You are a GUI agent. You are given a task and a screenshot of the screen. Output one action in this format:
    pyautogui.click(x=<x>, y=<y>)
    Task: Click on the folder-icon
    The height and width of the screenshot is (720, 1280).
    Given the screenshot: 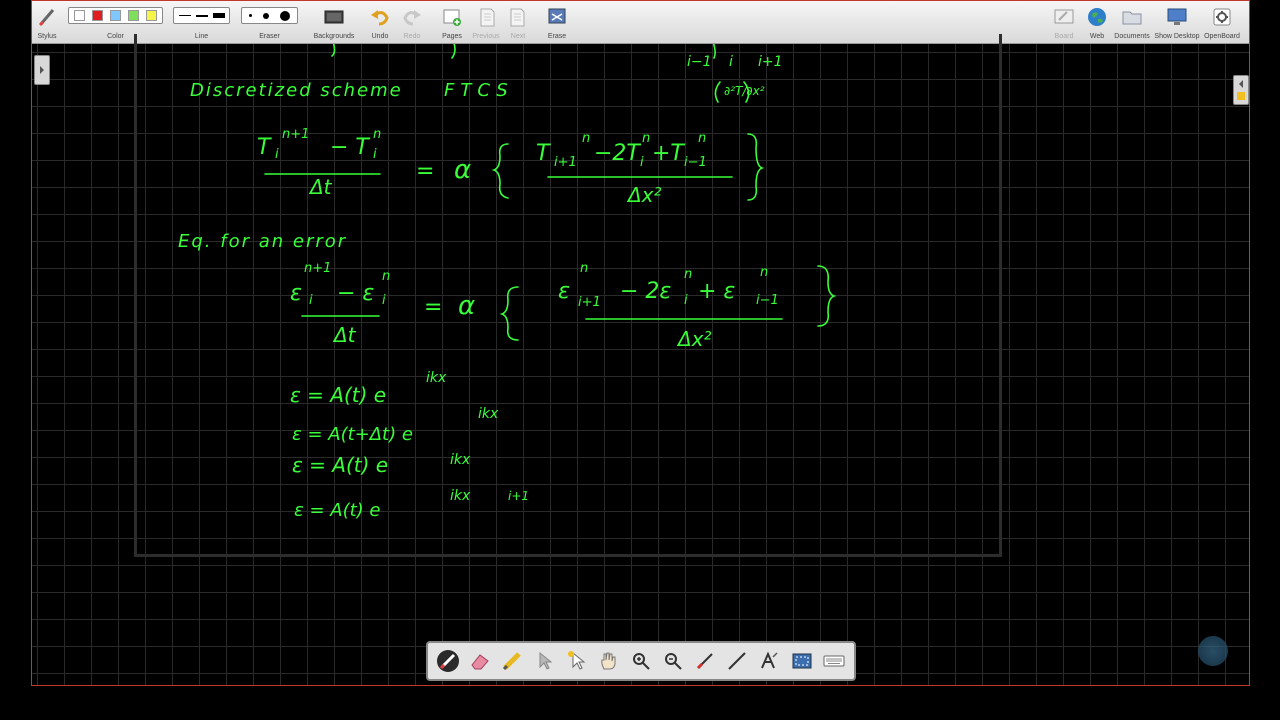 What is the action you would take?
    pyautogui.click(x=1132, y=18)
    